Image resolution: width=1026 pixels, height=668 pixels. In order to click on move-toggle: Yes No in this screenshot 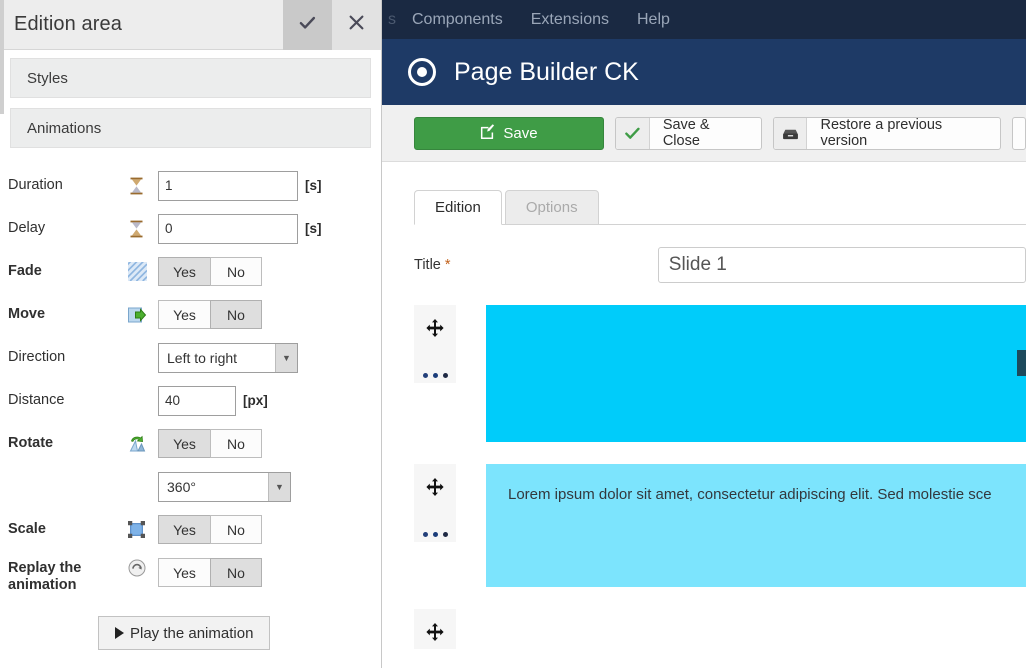, I will do `click(210, 314)`.